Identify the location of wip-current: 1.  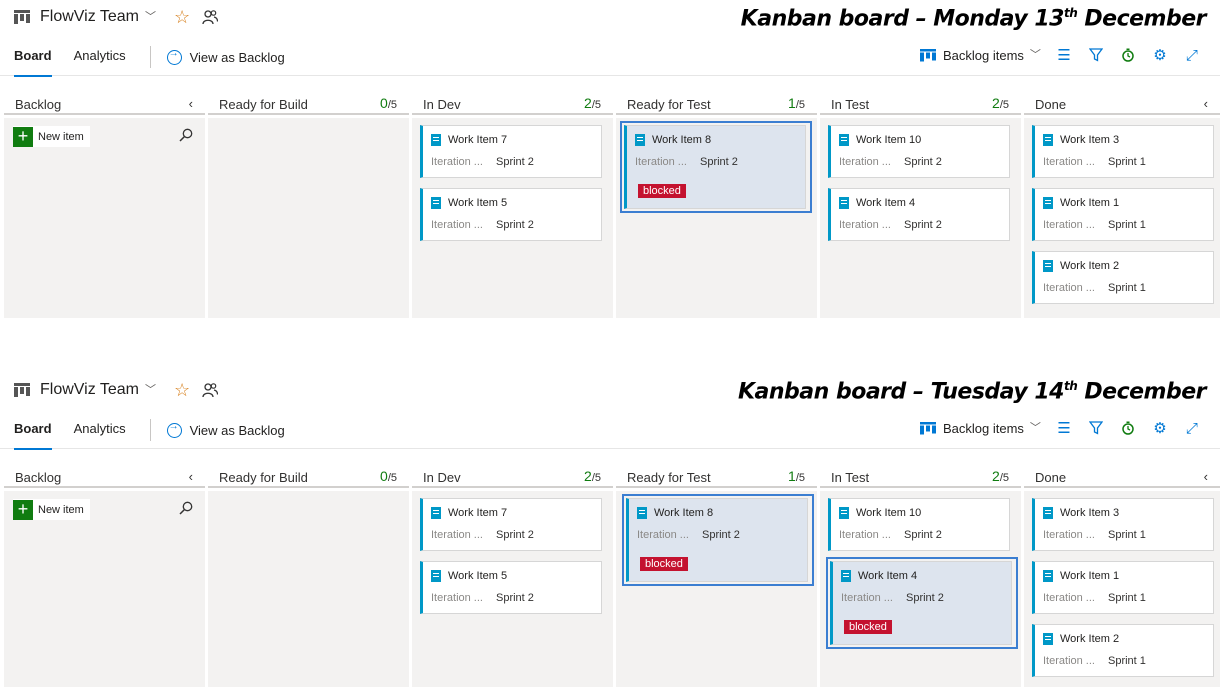
(792, 103).